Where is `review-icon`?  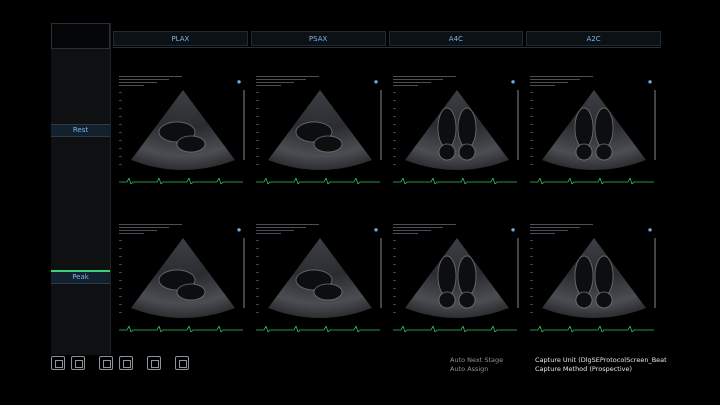 review-icon is located at coordinates (154, 363).